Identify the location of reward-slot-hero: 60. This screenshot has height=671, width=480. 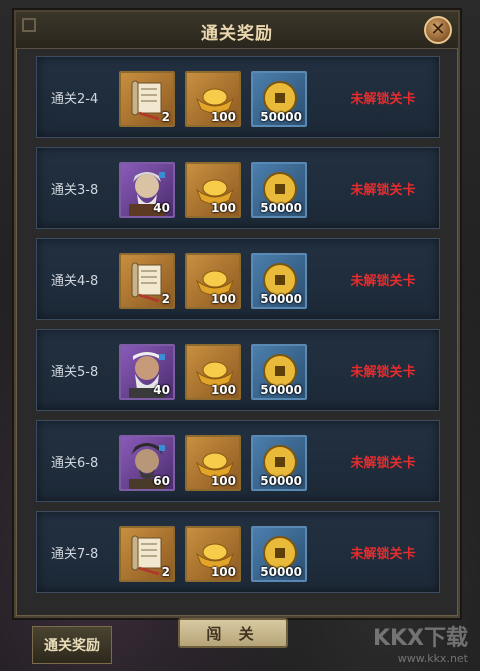
(147, 463).